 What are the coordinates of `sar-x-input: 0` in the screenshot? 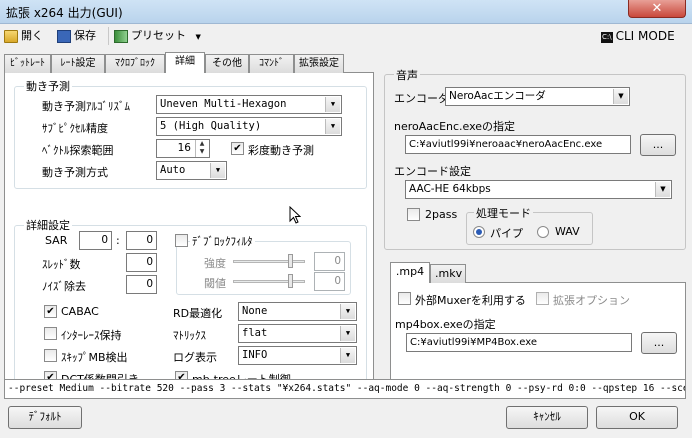 It's located at (95, 240).